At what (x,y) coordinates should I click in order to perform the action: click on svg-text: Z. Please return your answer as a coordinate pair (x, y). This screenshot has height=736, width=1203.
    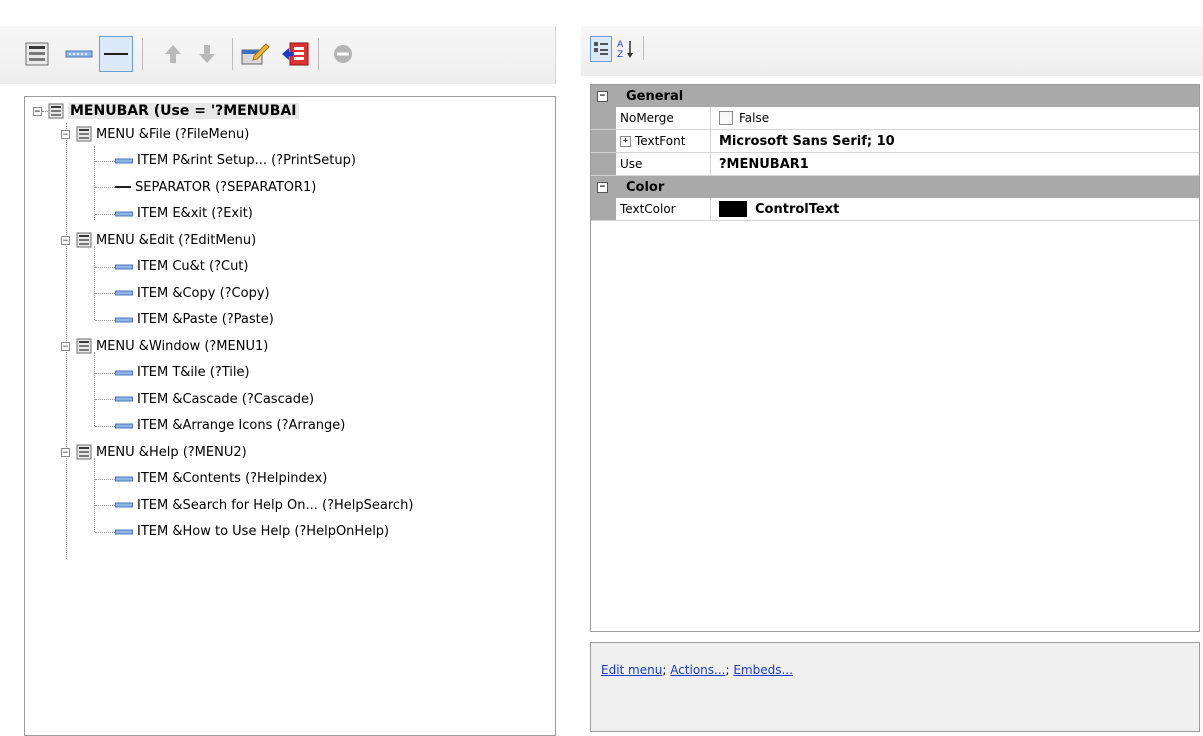
    Looking at the image, I should click on (620, 55).